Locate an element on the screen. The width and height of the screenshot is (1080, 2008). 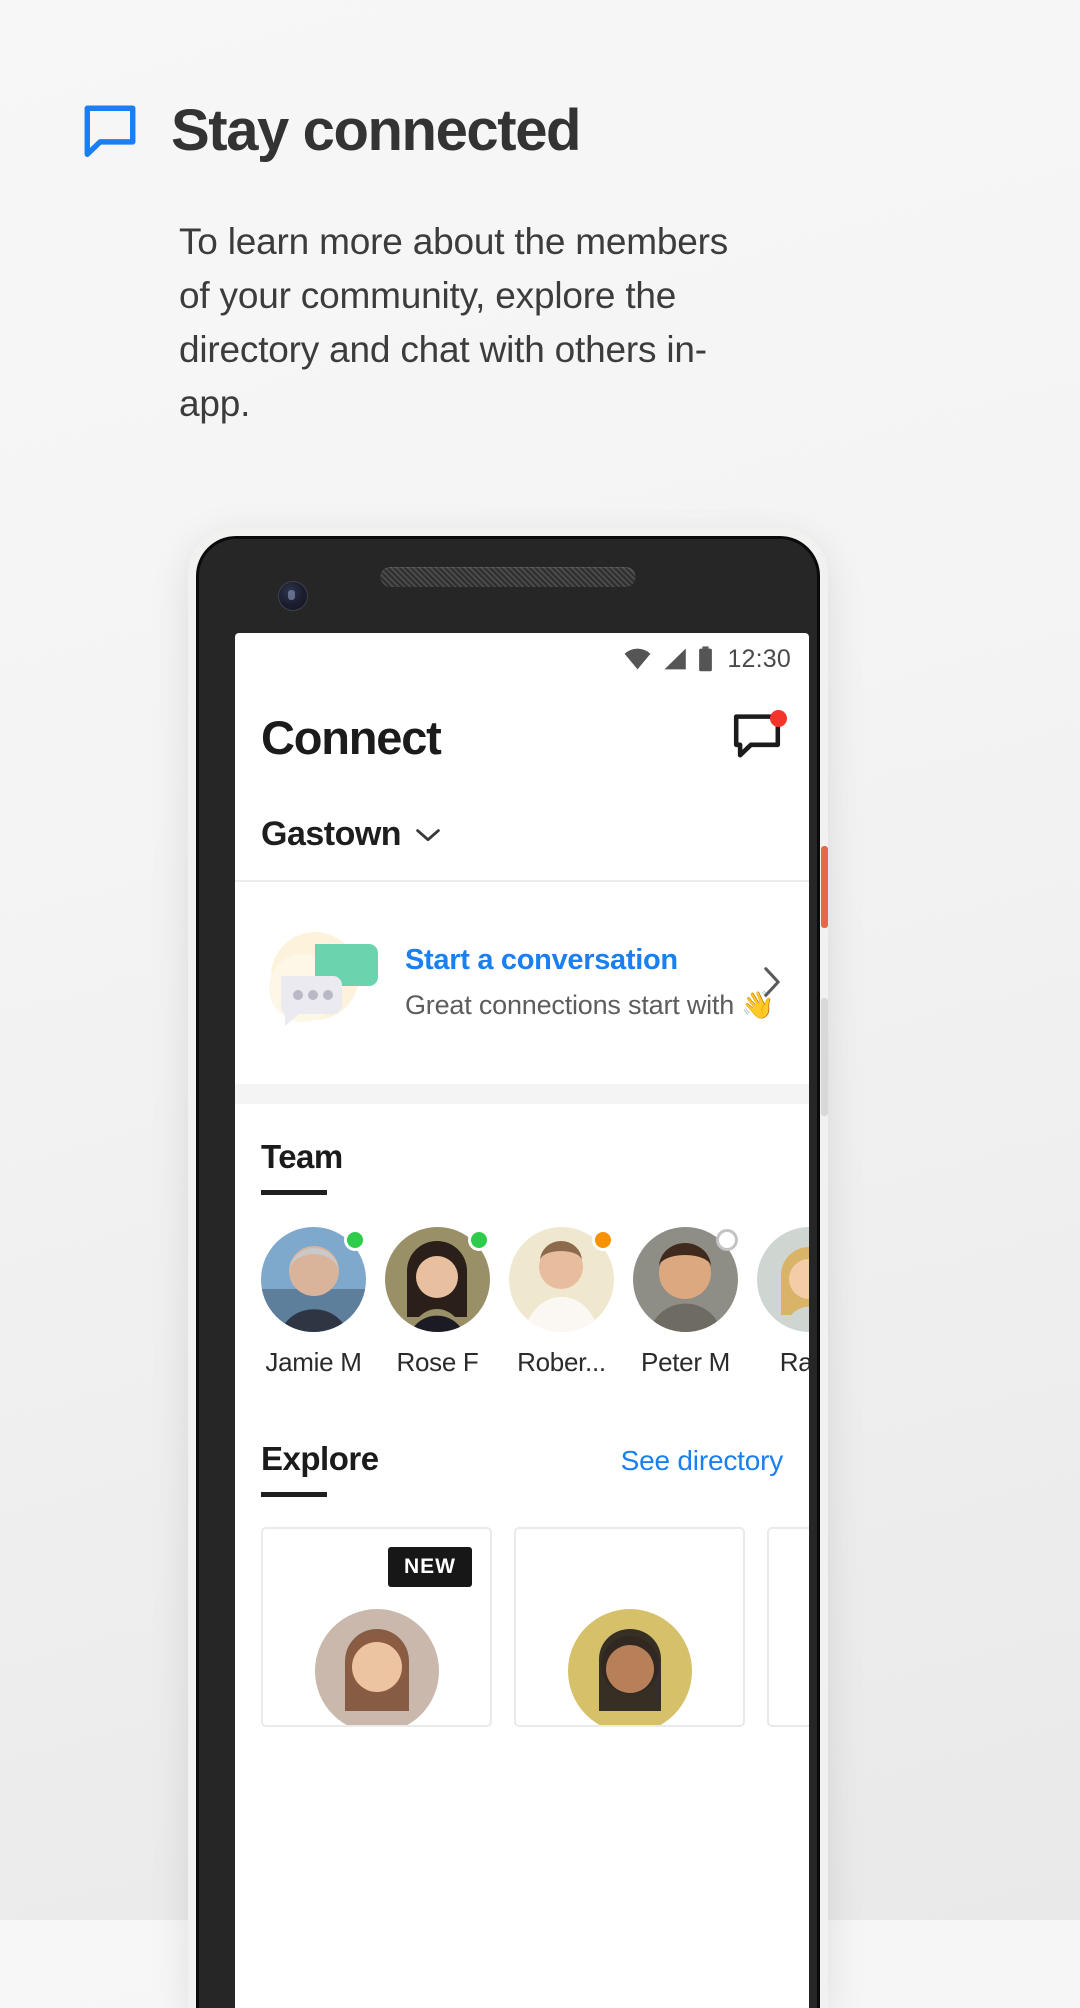
earpiece-speaker-icon is located at coordinates (508, 577).